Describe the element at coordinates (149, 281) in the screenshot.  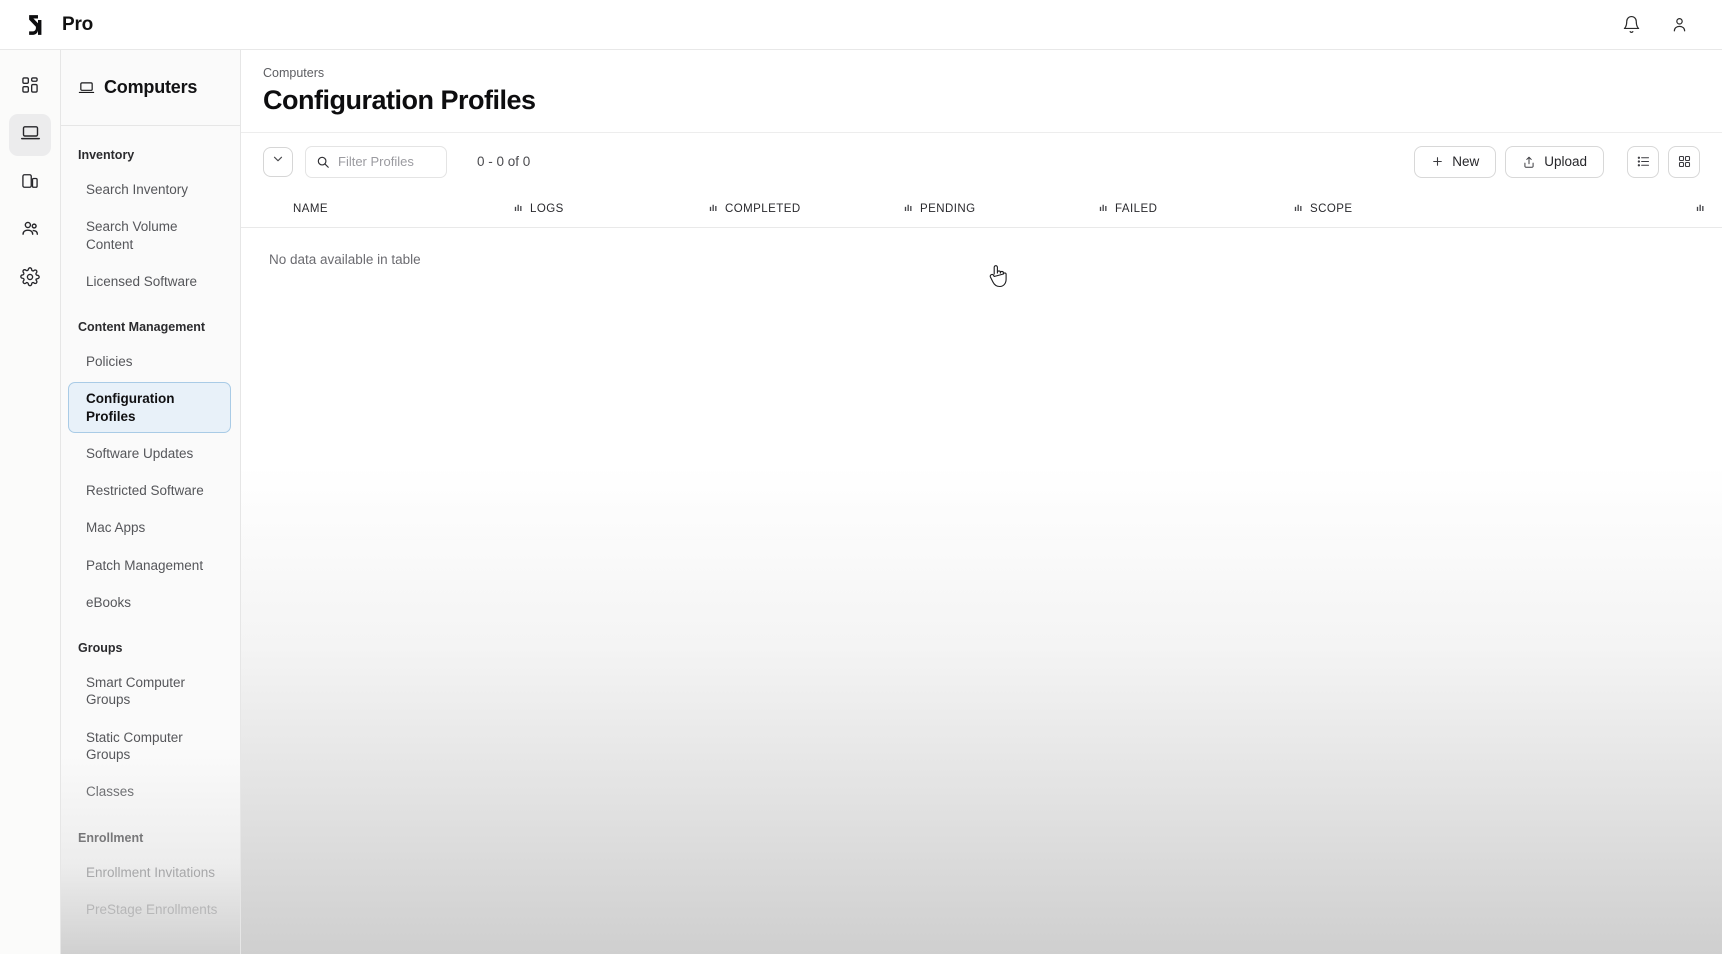
I see `sidebar-item-licensed-software: Licensed Software` at that location.